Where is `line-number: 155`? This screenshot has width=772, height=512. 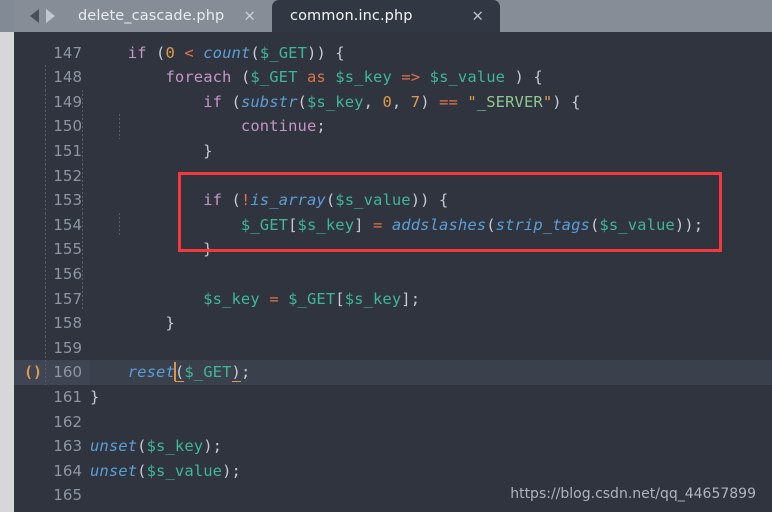 line-number: 155 is located at coordinates (67, 249).